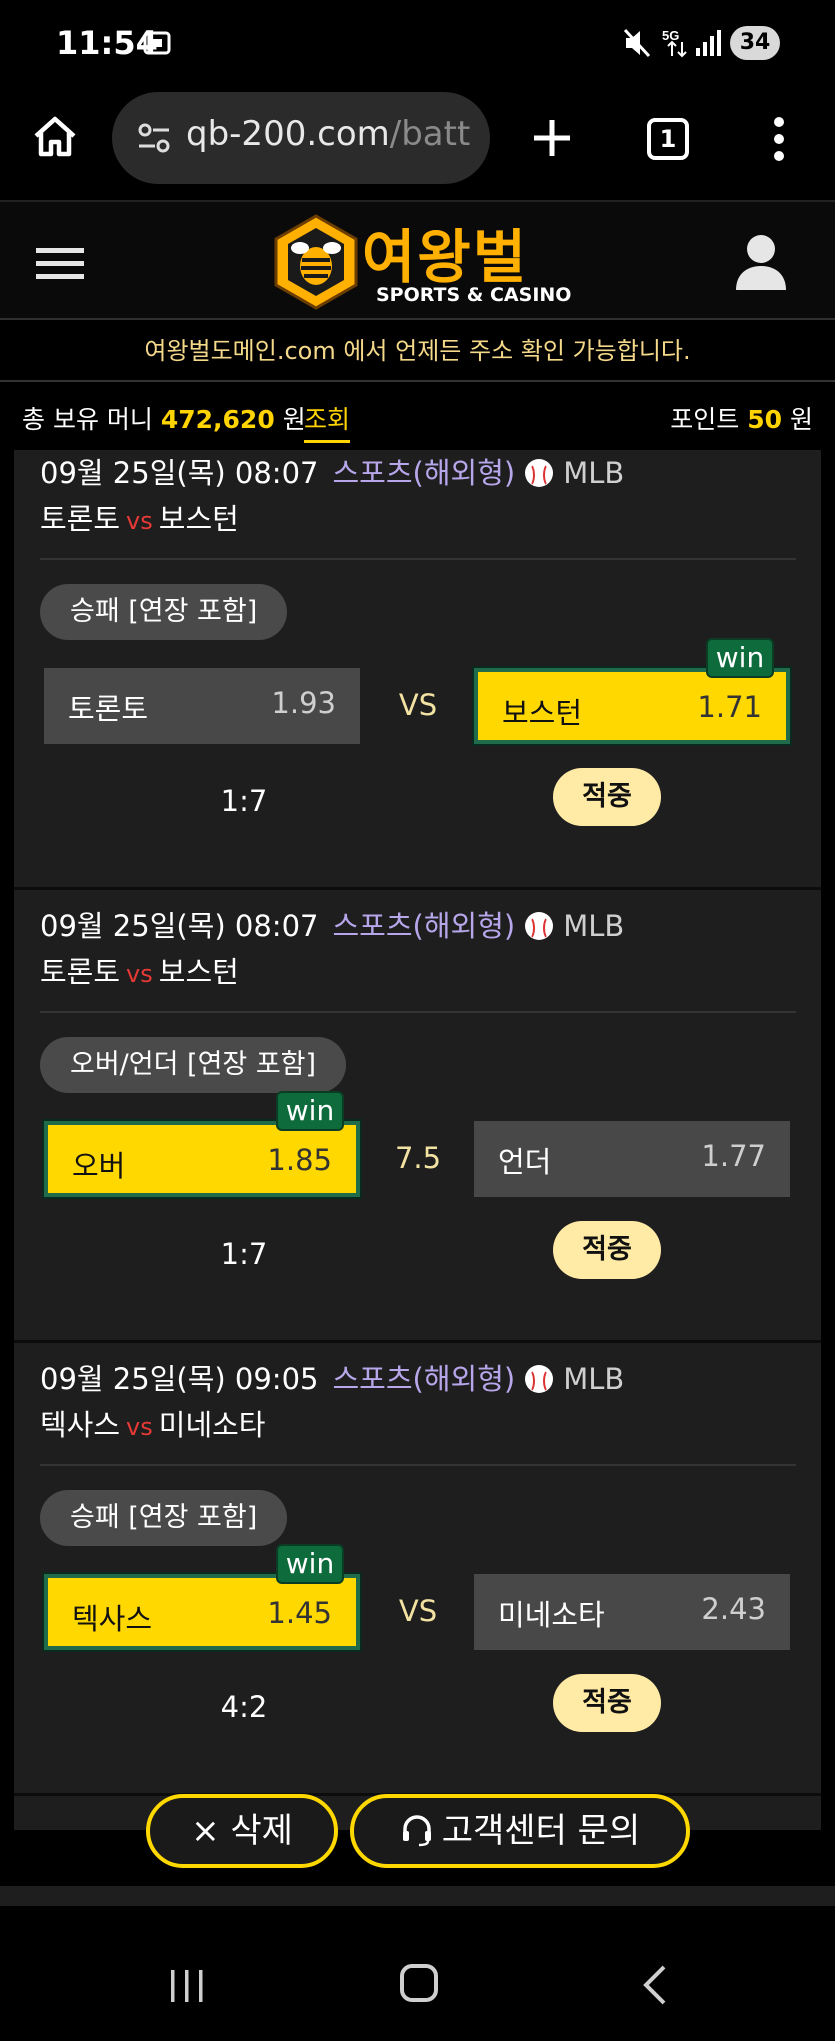 The image size is (835, 2041). I want to click on balance-check-button: 조회, so click(327, 421).